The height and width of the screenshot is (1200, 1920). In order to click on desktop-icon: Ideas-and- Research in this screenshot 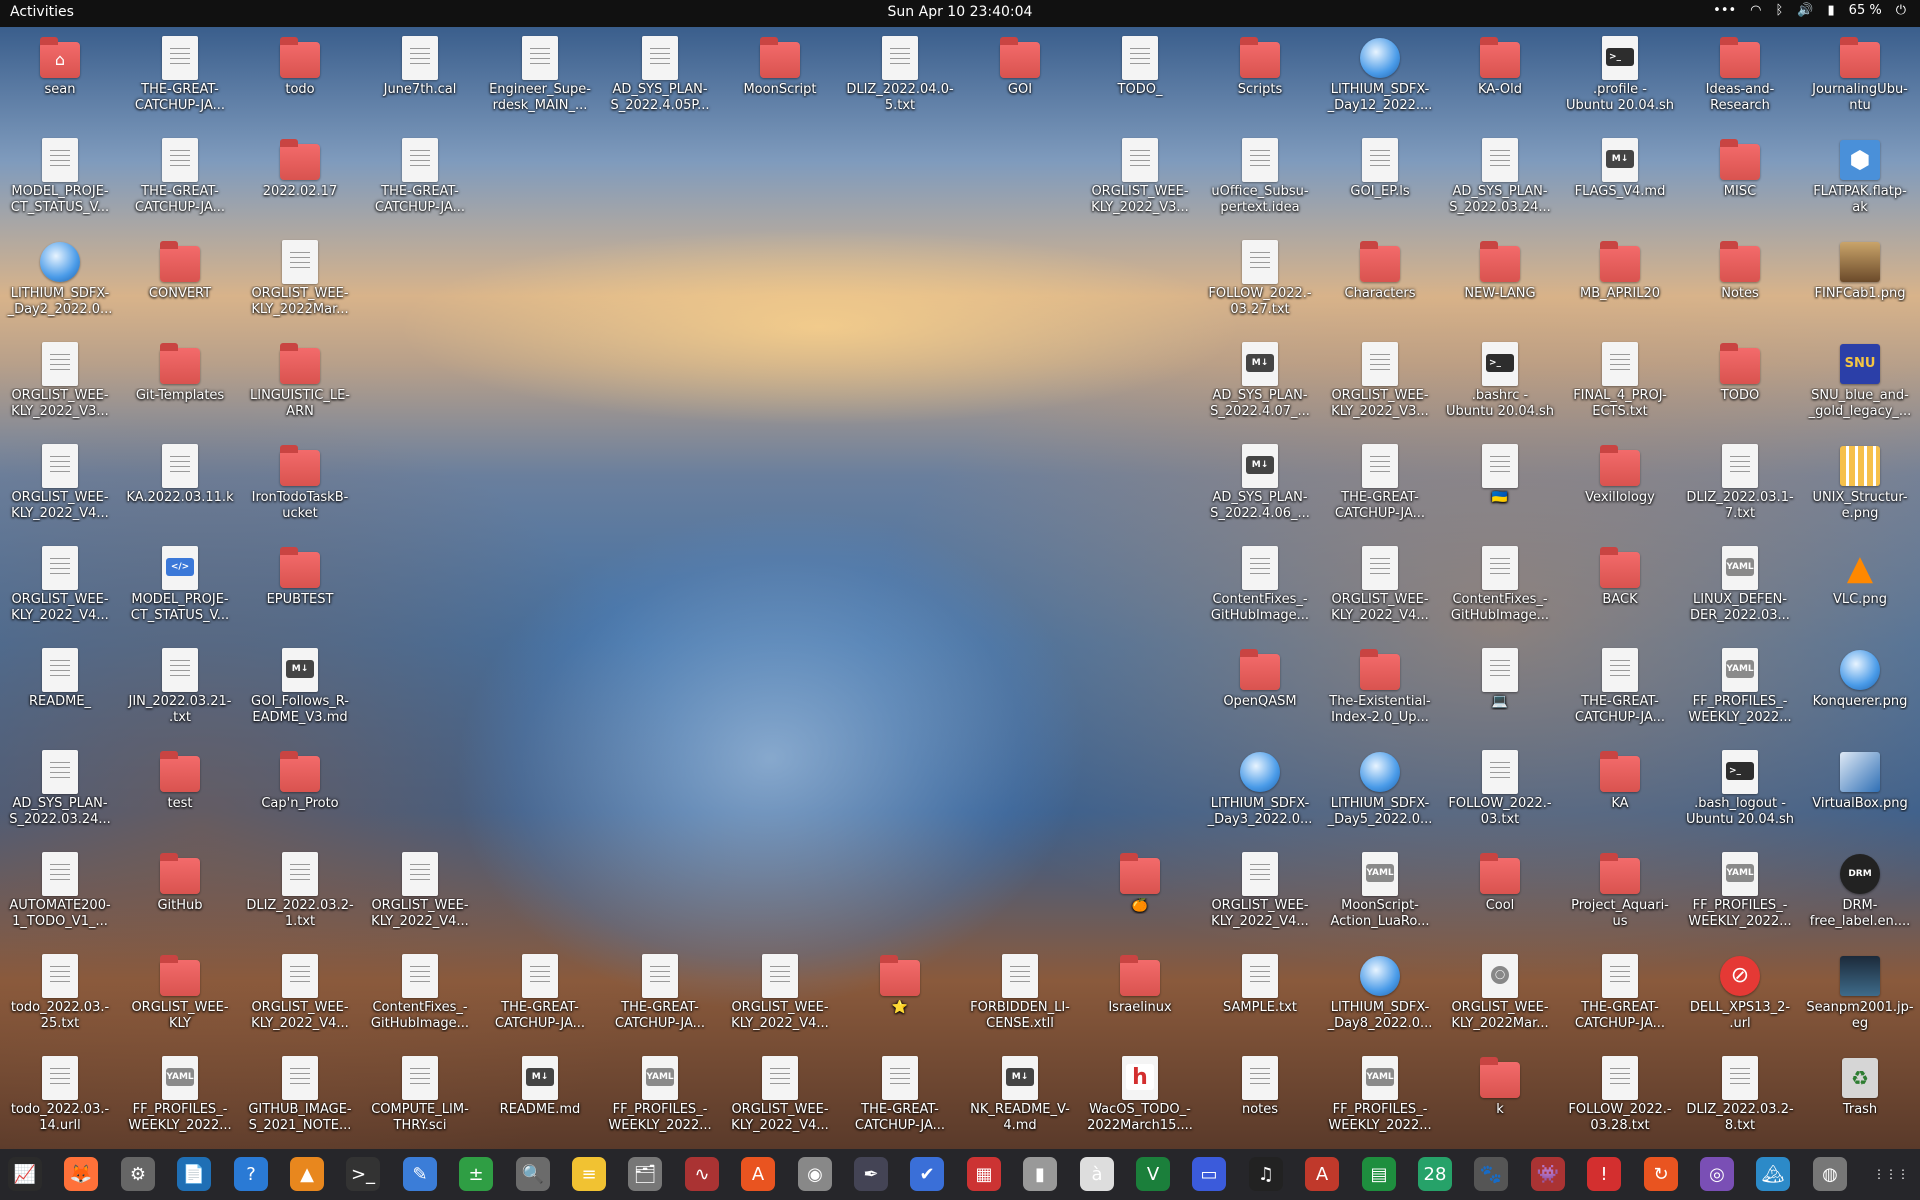, I will do `click(1740, 79)`.